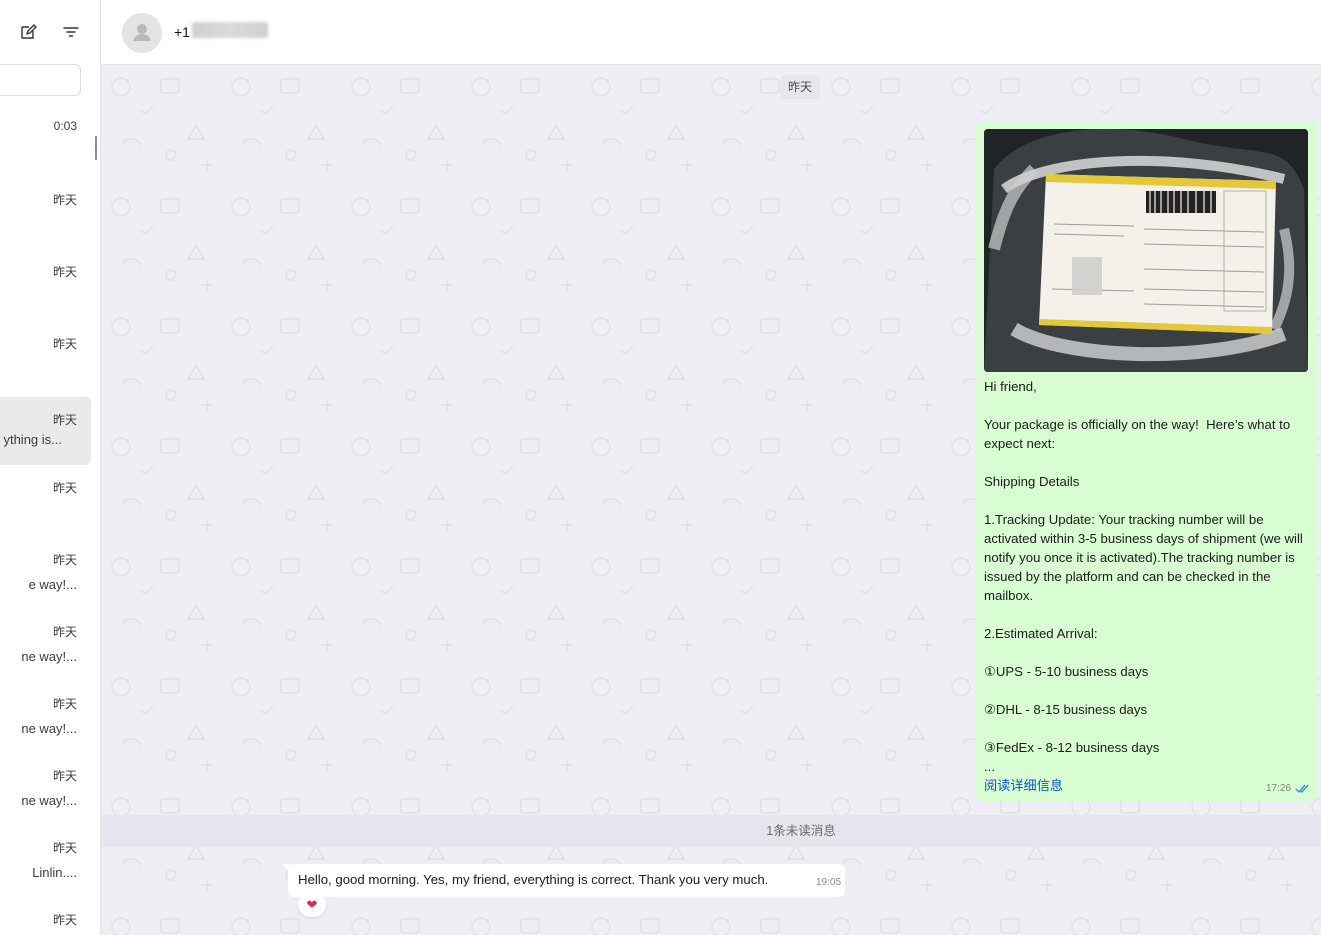  What do you see at coordinates (50, 32) in the screenshot?
I see `sidebar-toolbar` at bounding box center [50, 32].